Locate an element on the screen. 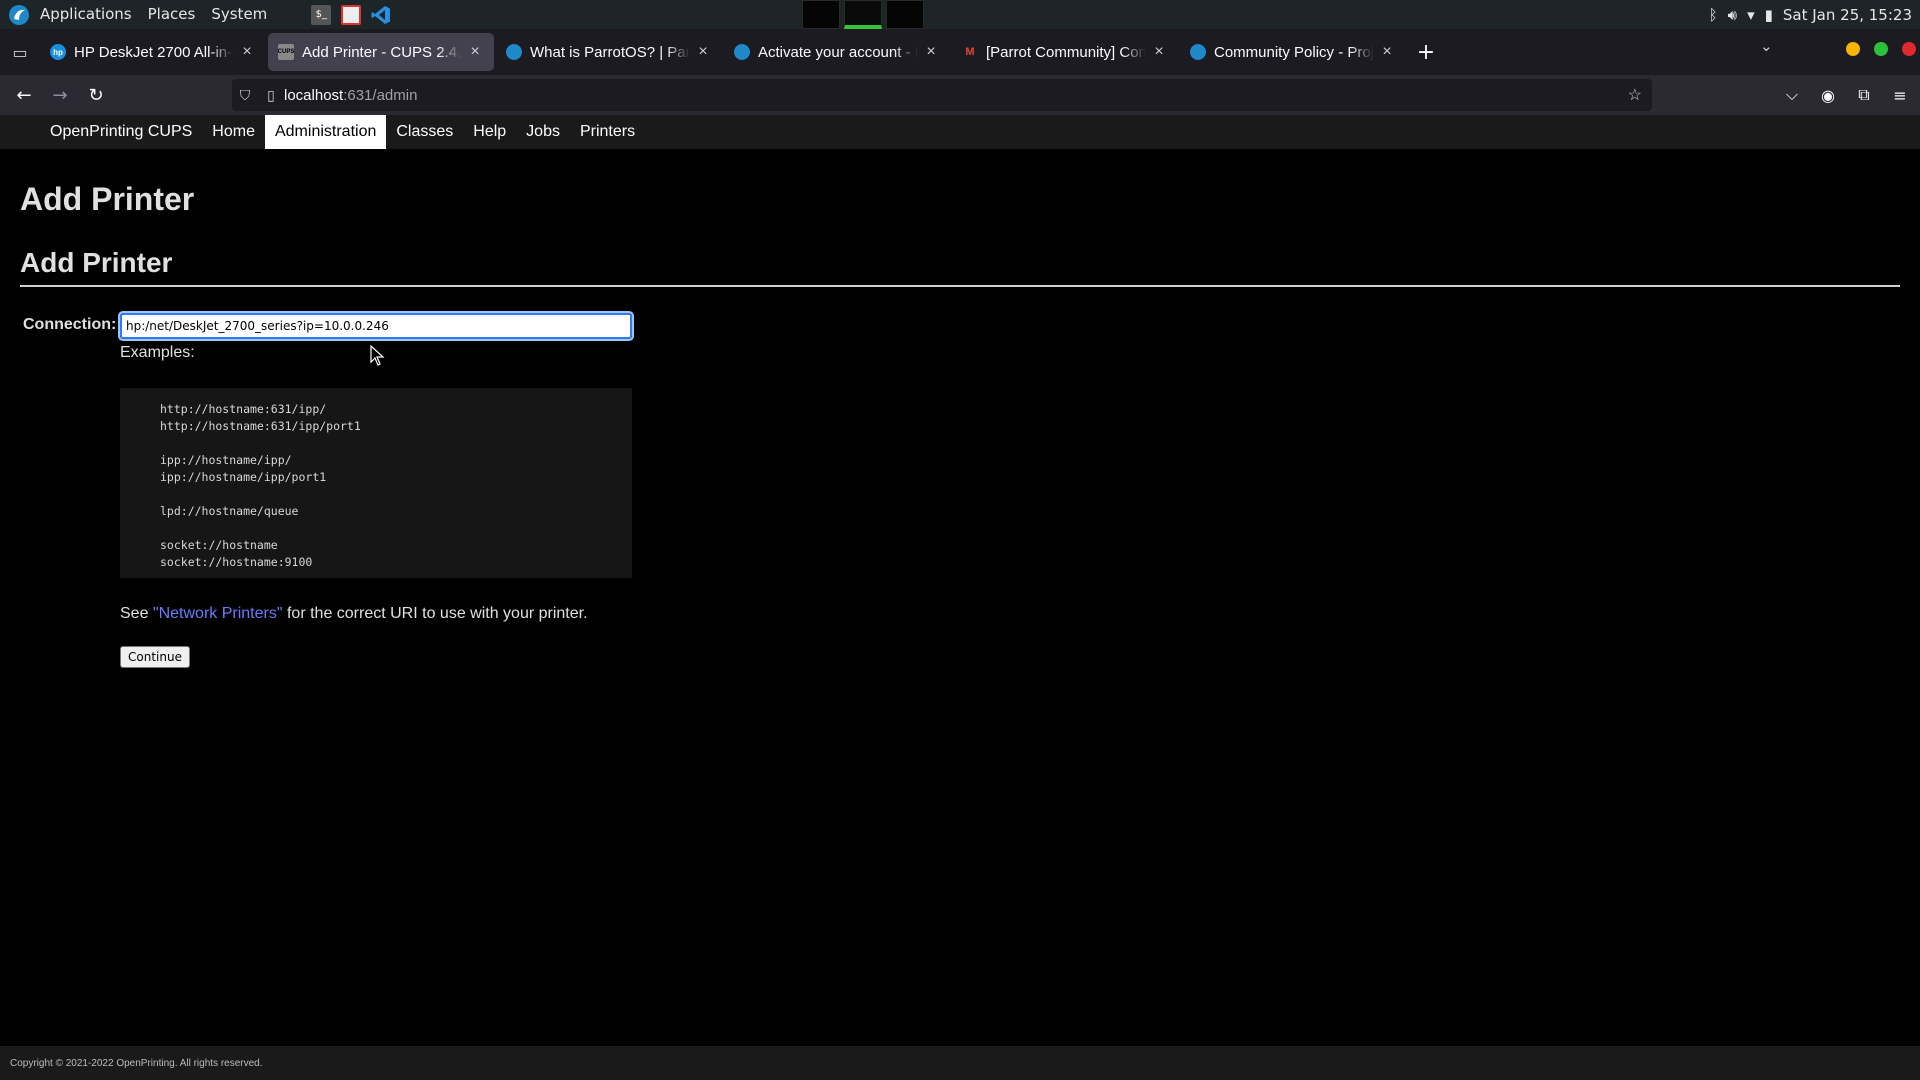 The width and height of the screenshot is (1920, 1080). nav-classes: Classes is located at coordinates (424, 132).